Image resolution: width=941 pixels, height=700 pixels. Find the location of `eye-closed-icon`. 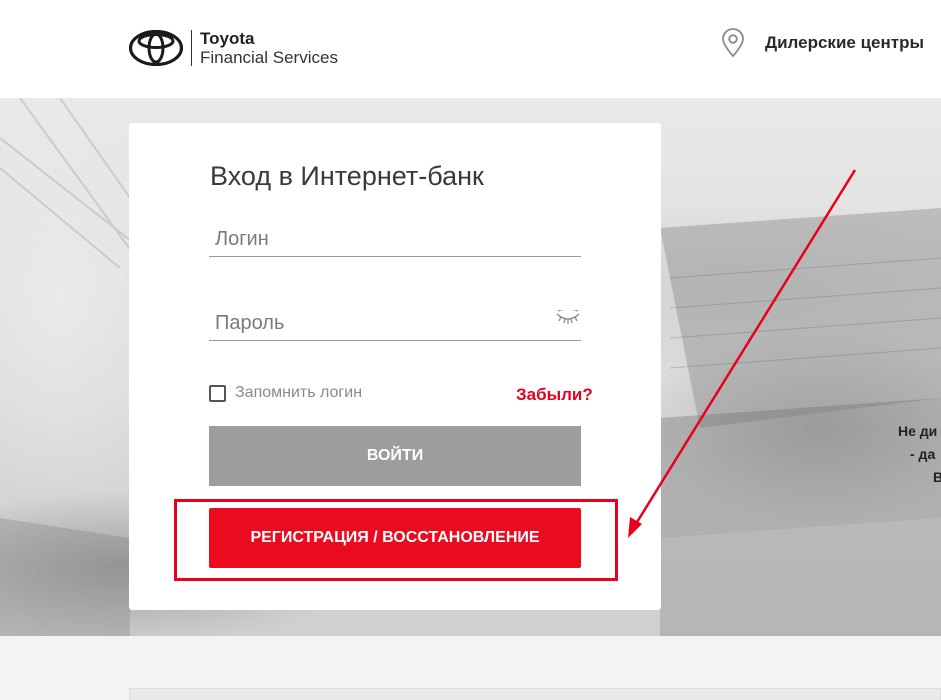

eye-closed-icon is located at coordinates (568, 318).